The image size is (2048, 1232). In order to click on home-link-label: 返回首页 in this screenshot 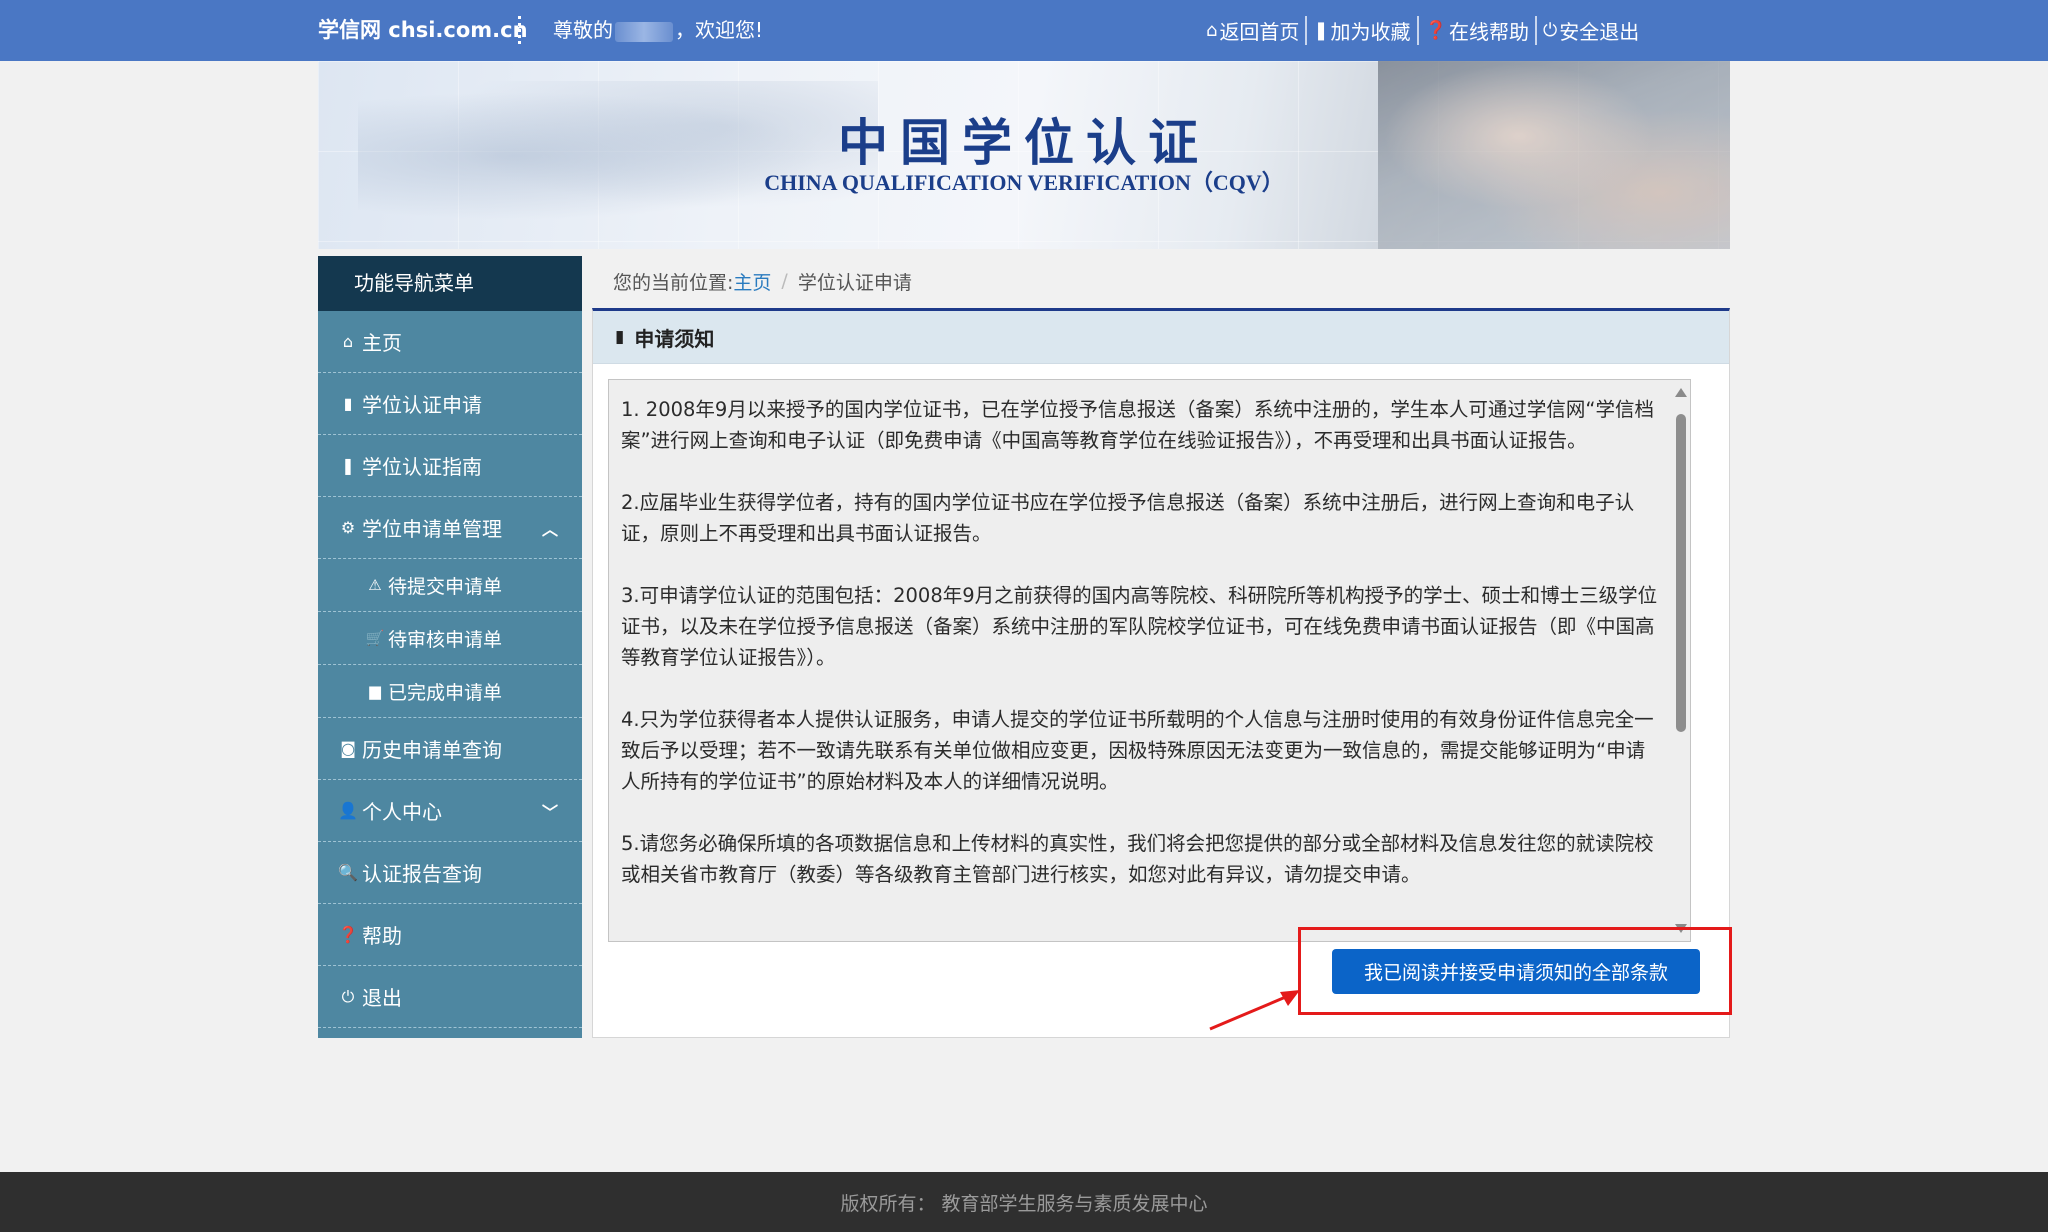, I will do `click(1259, 31)`.